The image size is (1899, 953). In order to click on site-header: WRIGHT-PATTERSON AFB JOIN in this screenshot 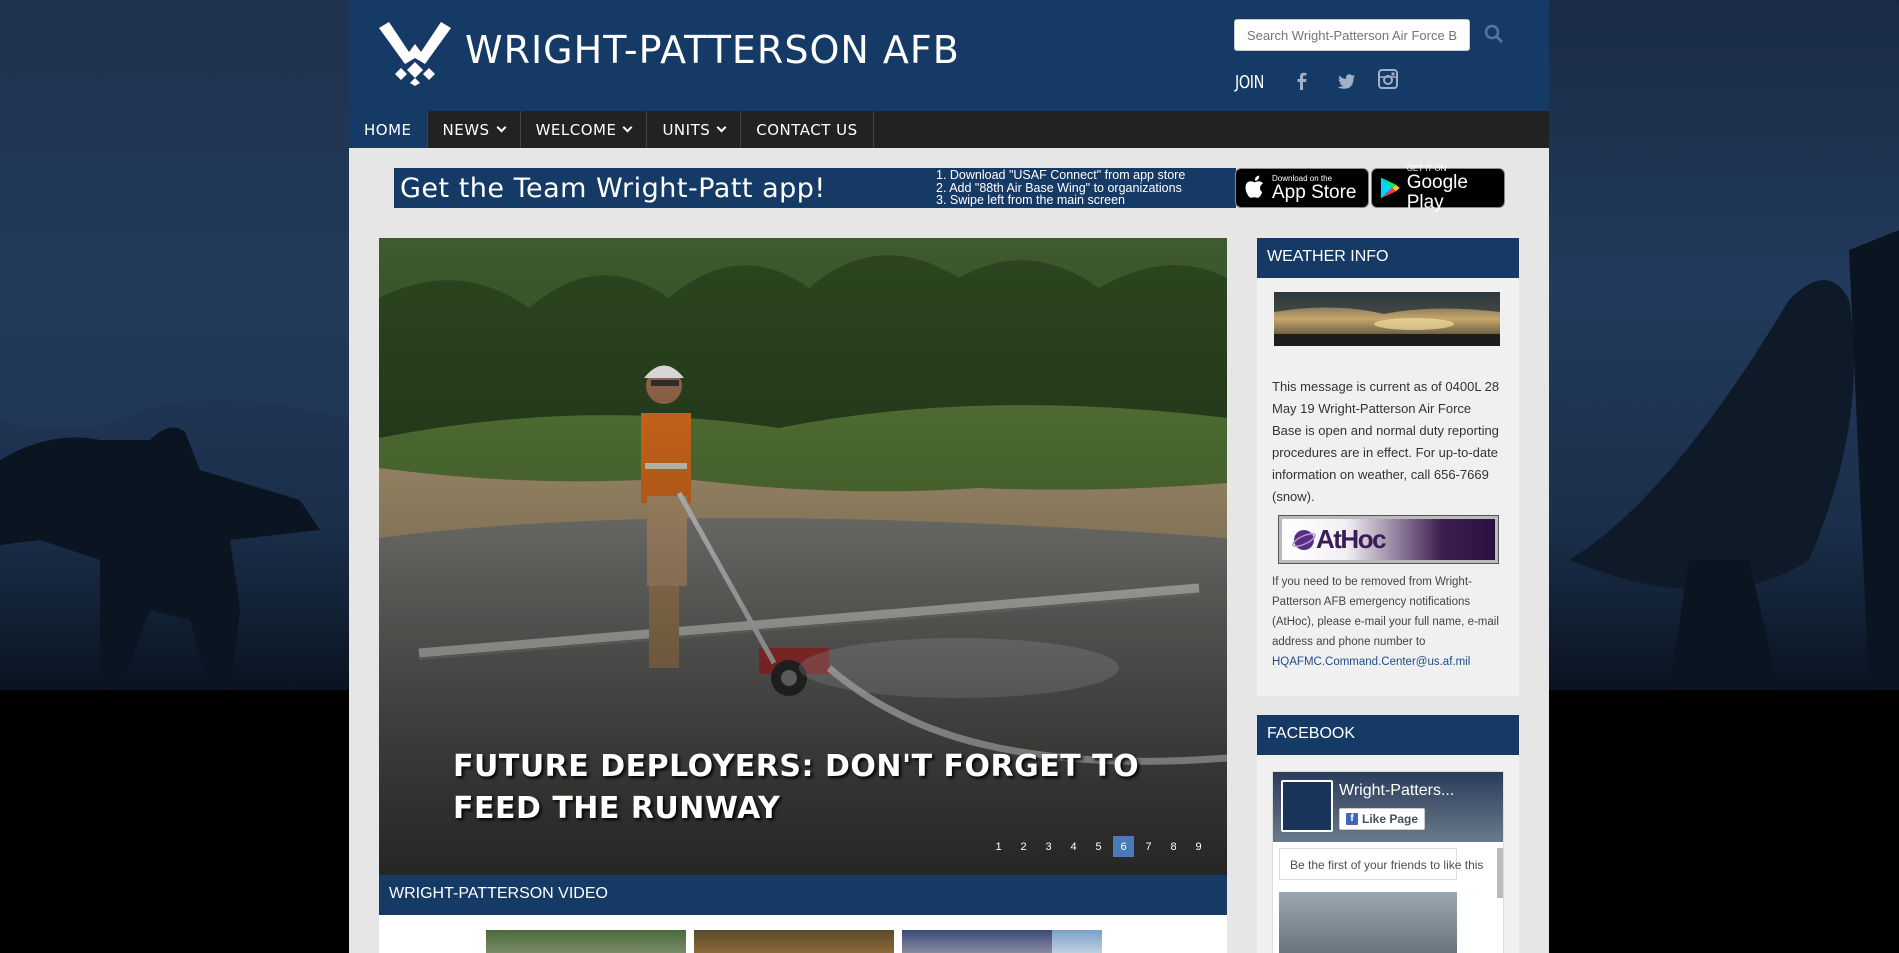, I will do `click(949, 55)`.